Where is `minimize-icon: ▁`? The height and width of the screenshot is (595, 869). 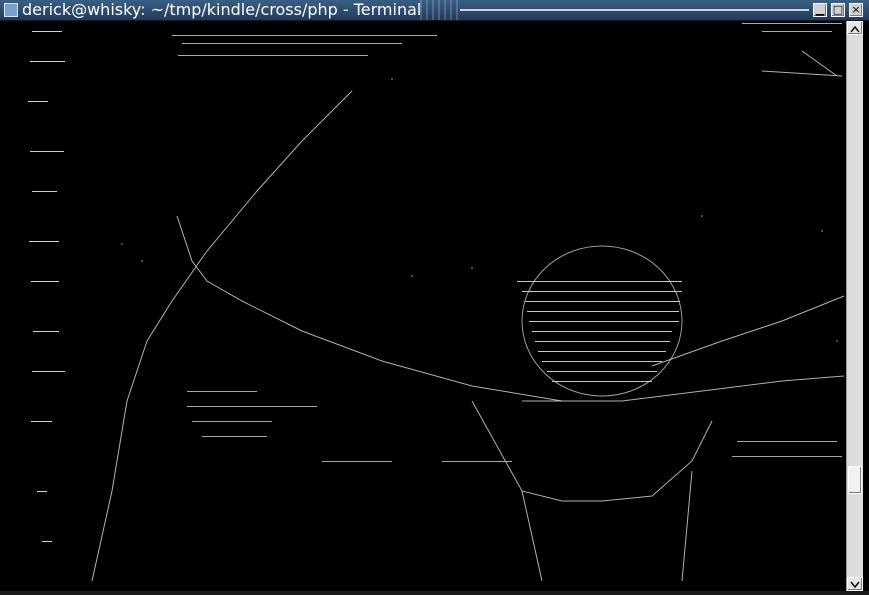
minimize-icon: ▁ is located at coordinates (820, 9).